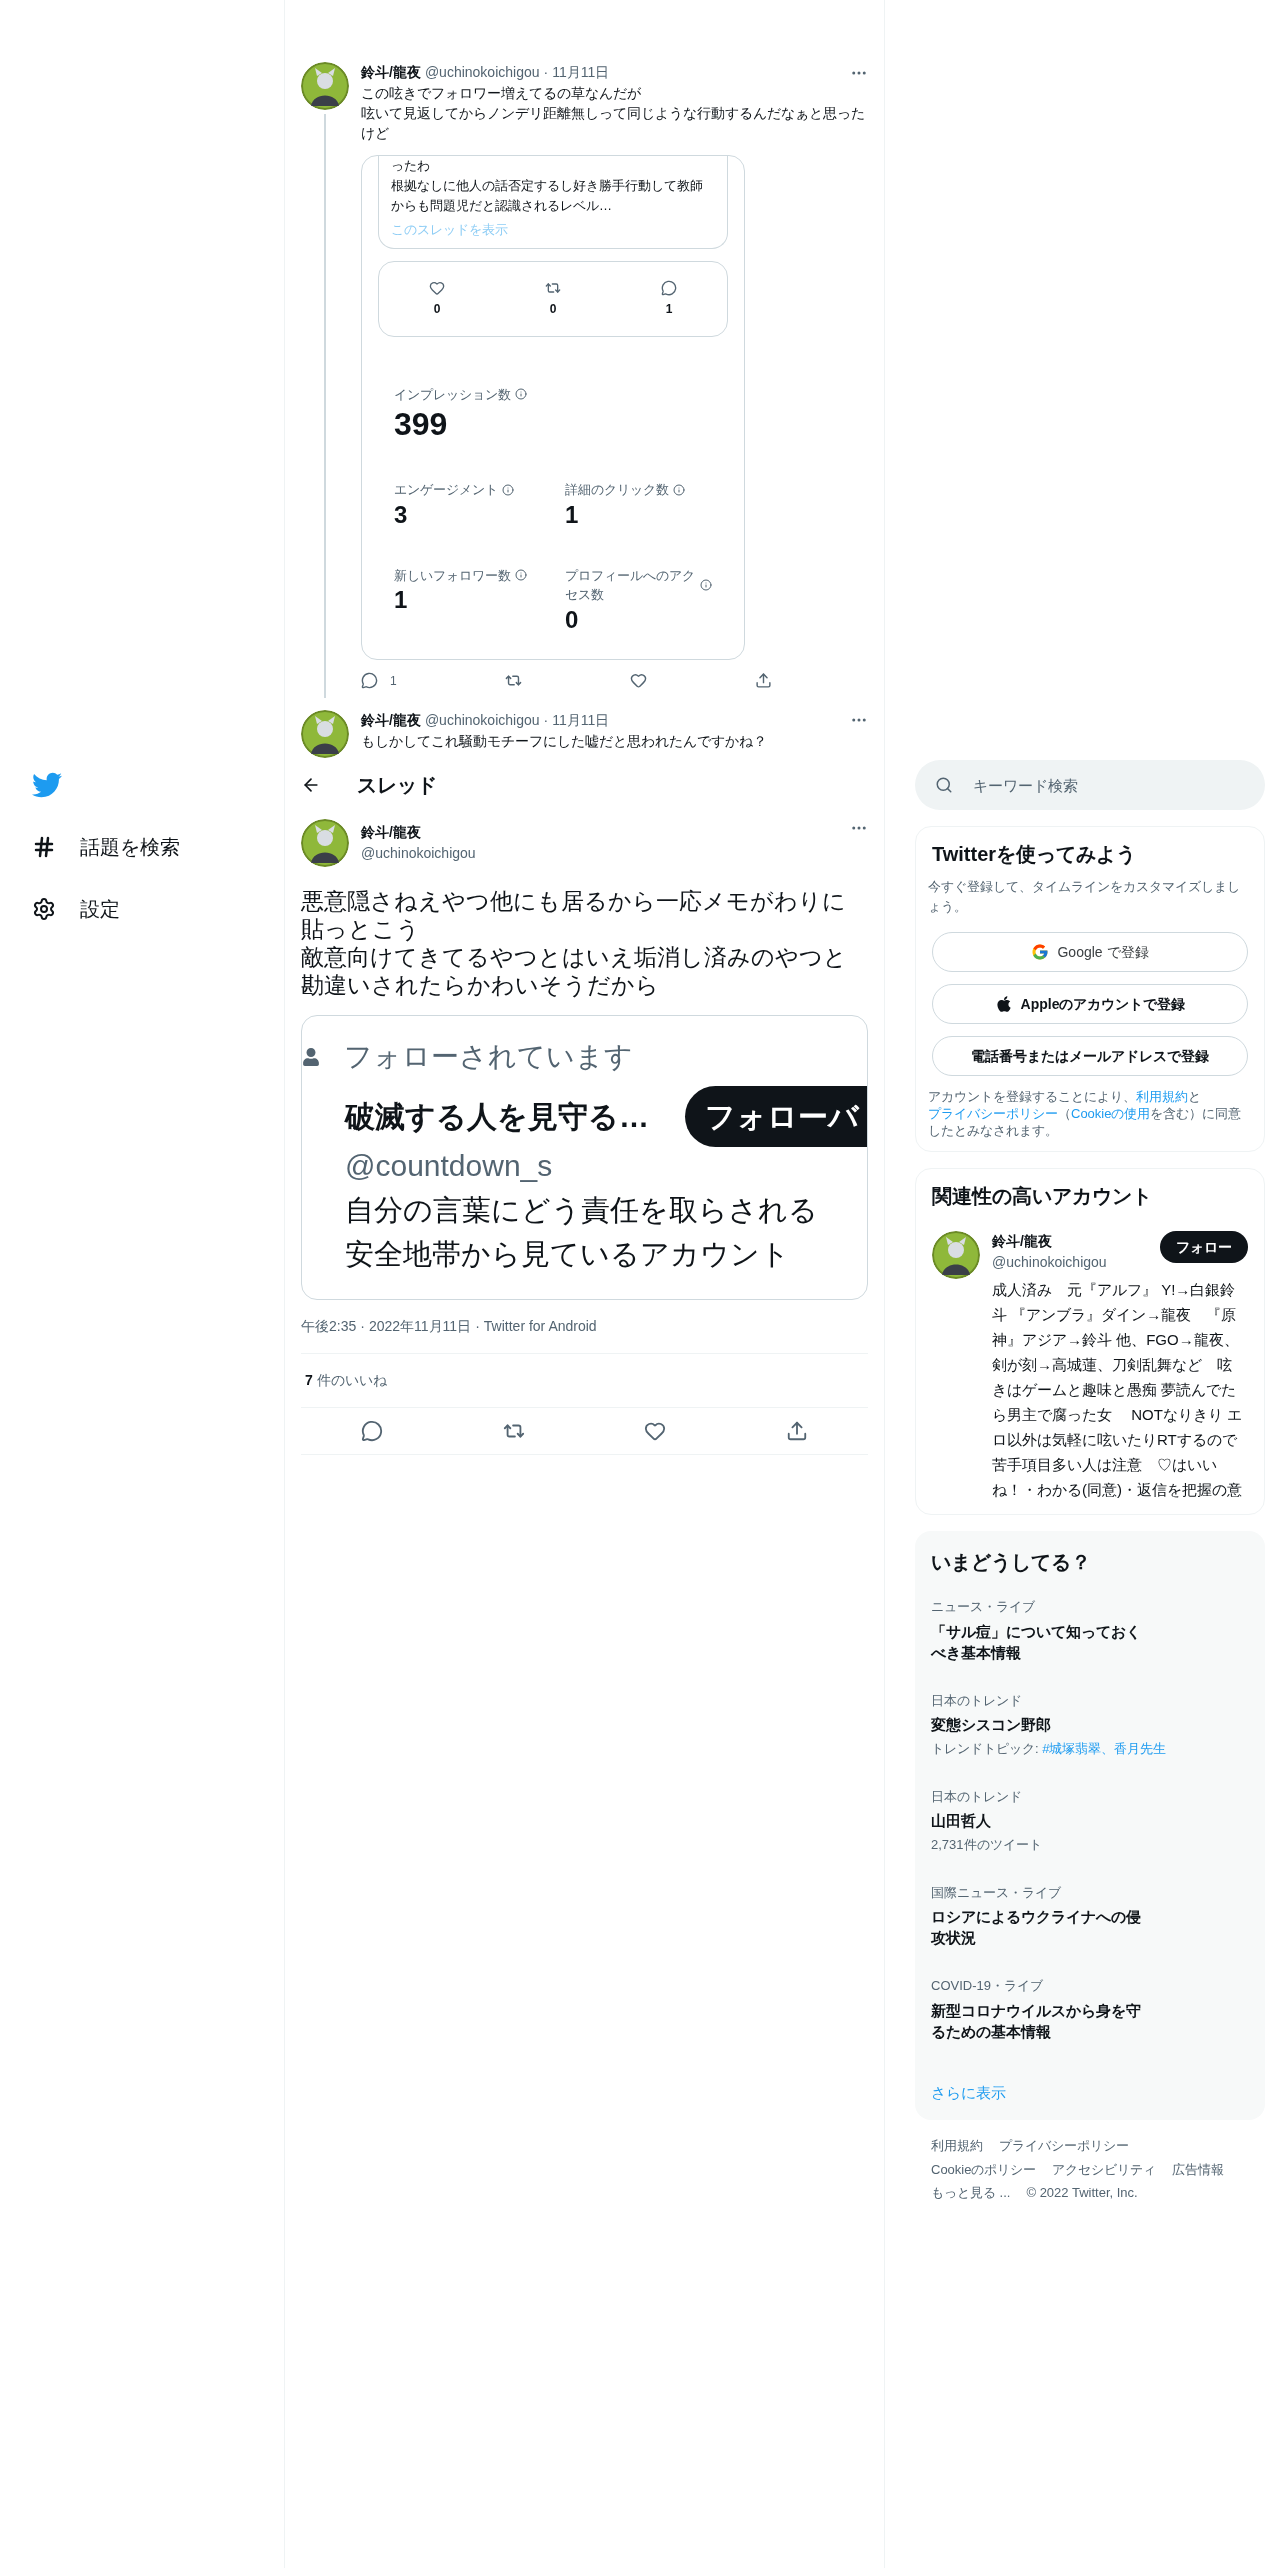 This screenshot has width=1284, height=2568. I want to click on follow-back-button: フォローバ, so click(776, 1116).